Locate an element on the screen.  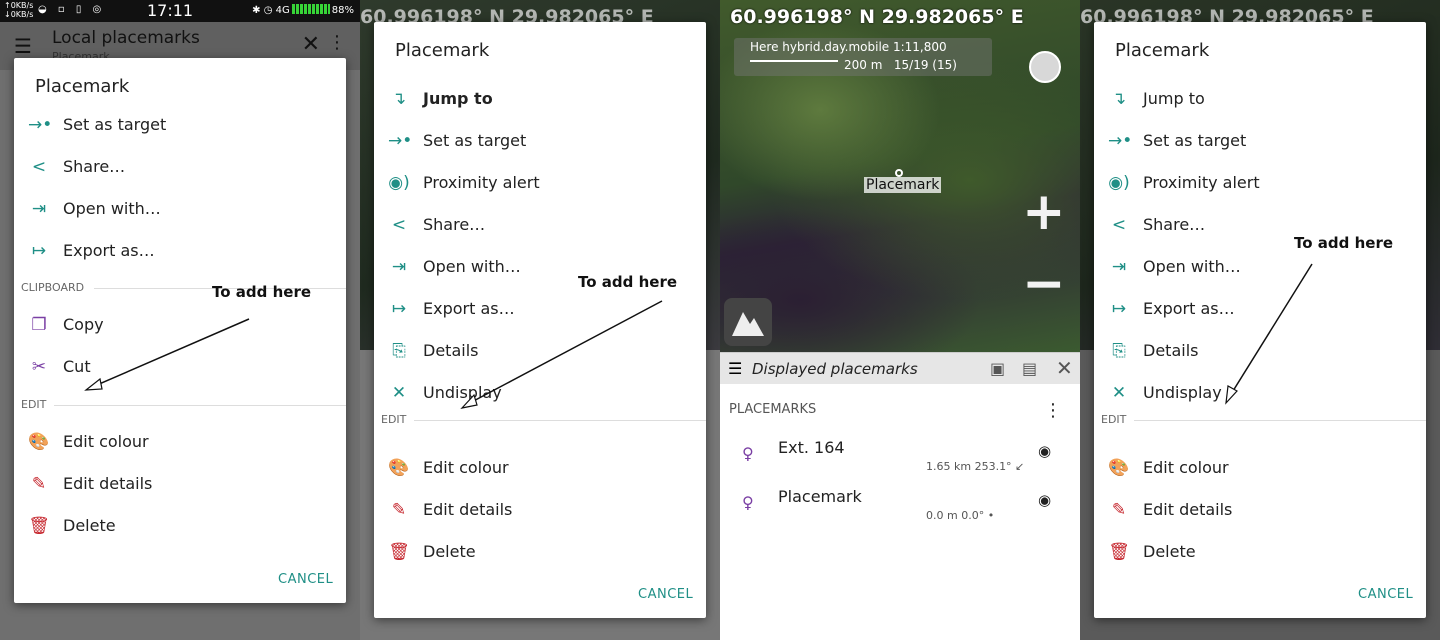
folder-icon: ▣ is located at coordinates (997, 368).